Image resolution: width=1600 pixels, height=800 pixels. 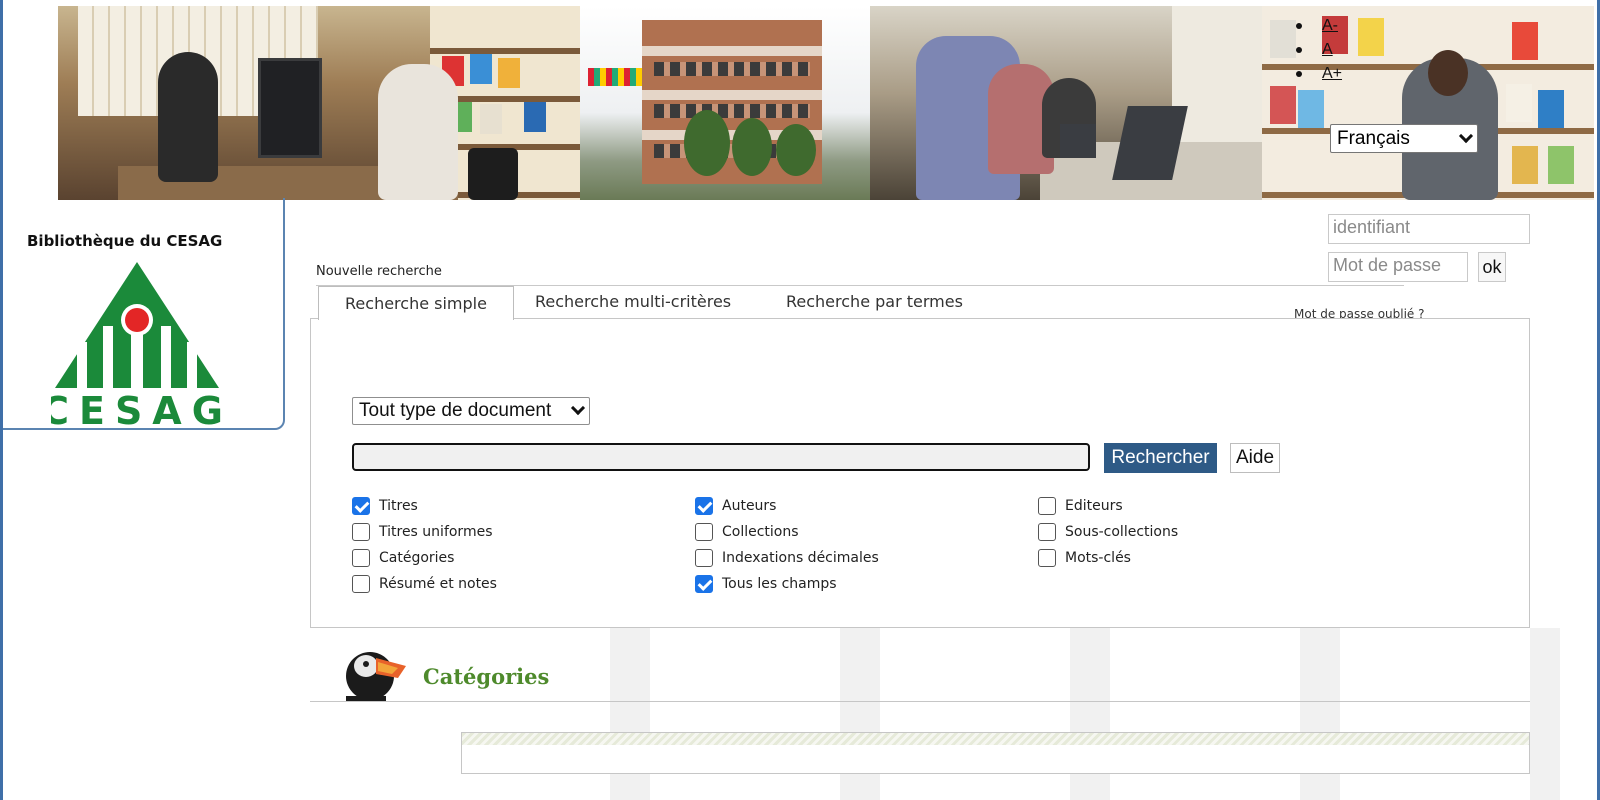 I want to click on checkbox-label: Sous-collections, so click(x=1122, y=532).